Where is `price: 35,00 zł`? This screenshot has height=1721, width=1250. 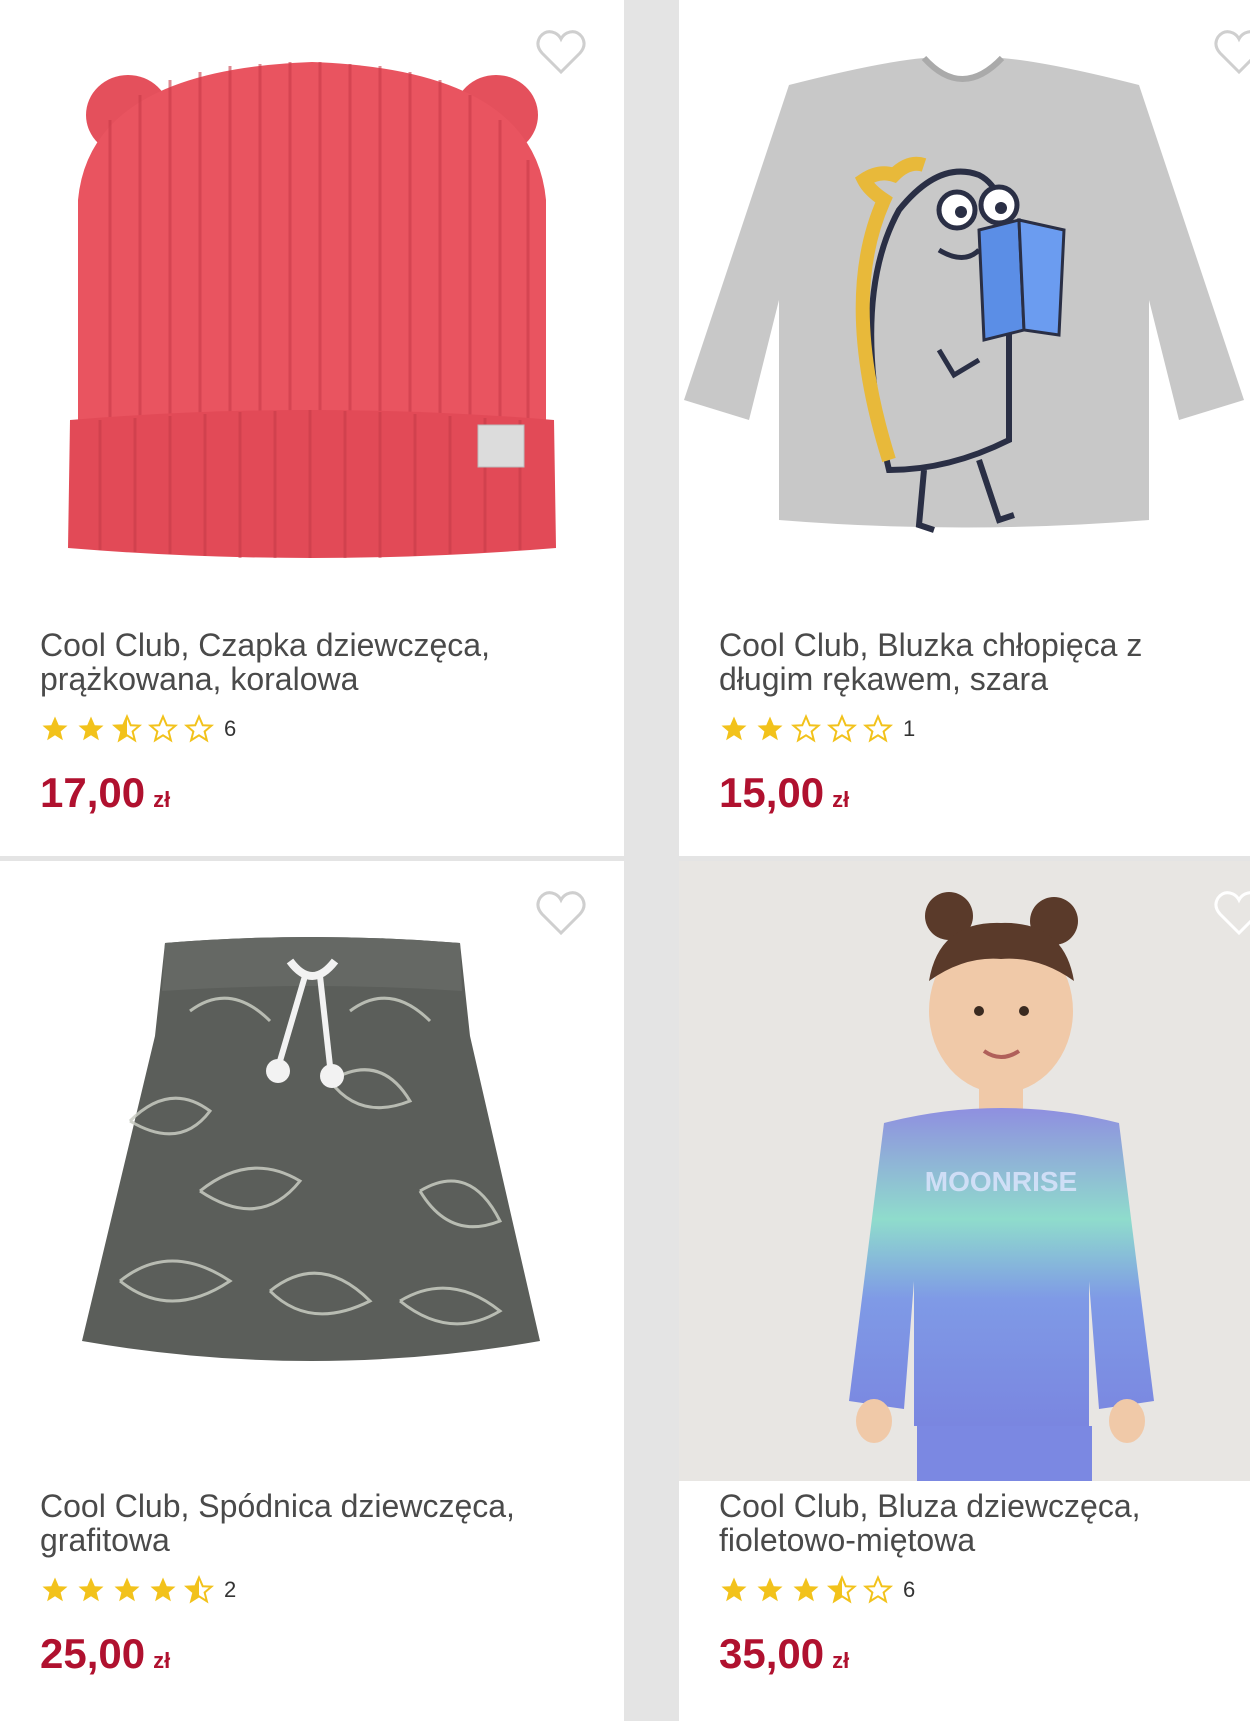
price: 35,00 zł is located at coordinates (784, 1657).